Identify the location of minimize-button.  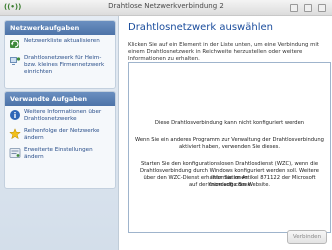
(294, 8).